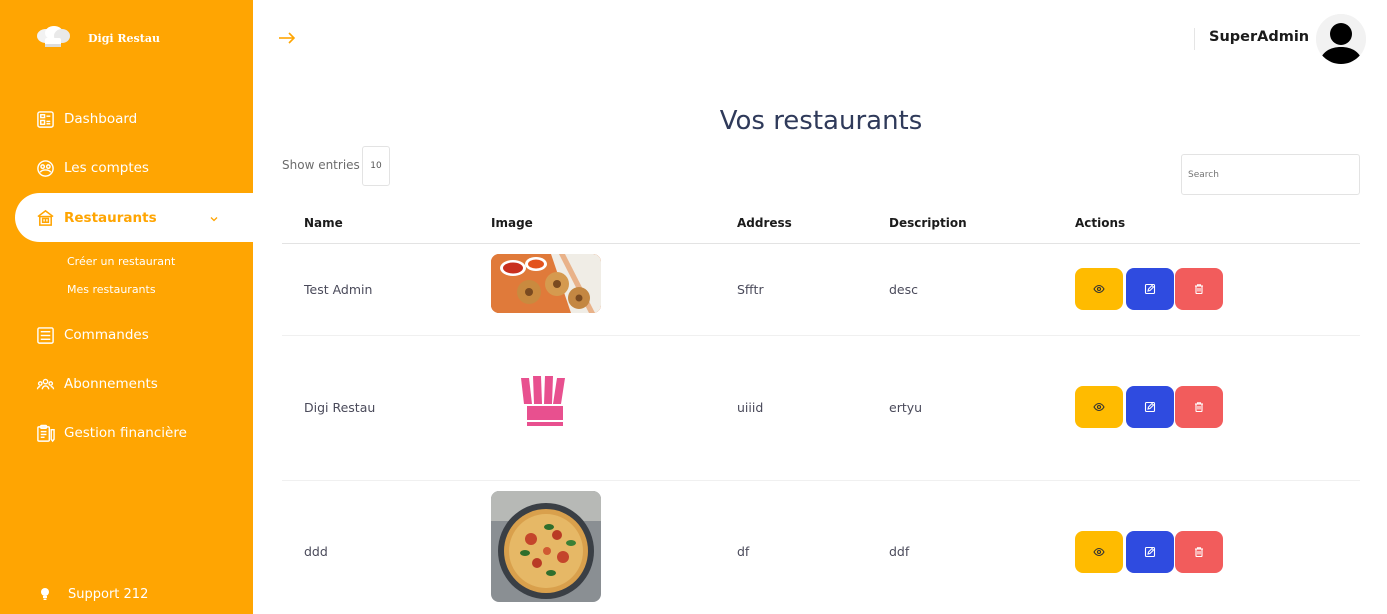  I want to click on sidebar-item-accounts: Les comptes, so click(92, 168).